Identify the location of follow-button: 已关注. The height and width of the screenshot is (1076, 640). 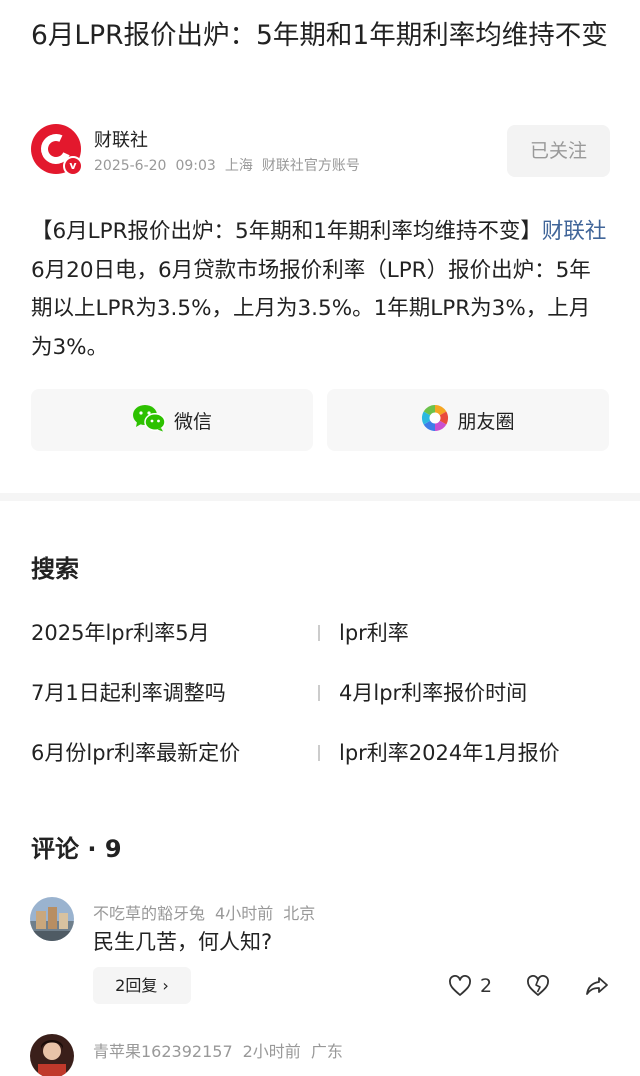
(558, 151).